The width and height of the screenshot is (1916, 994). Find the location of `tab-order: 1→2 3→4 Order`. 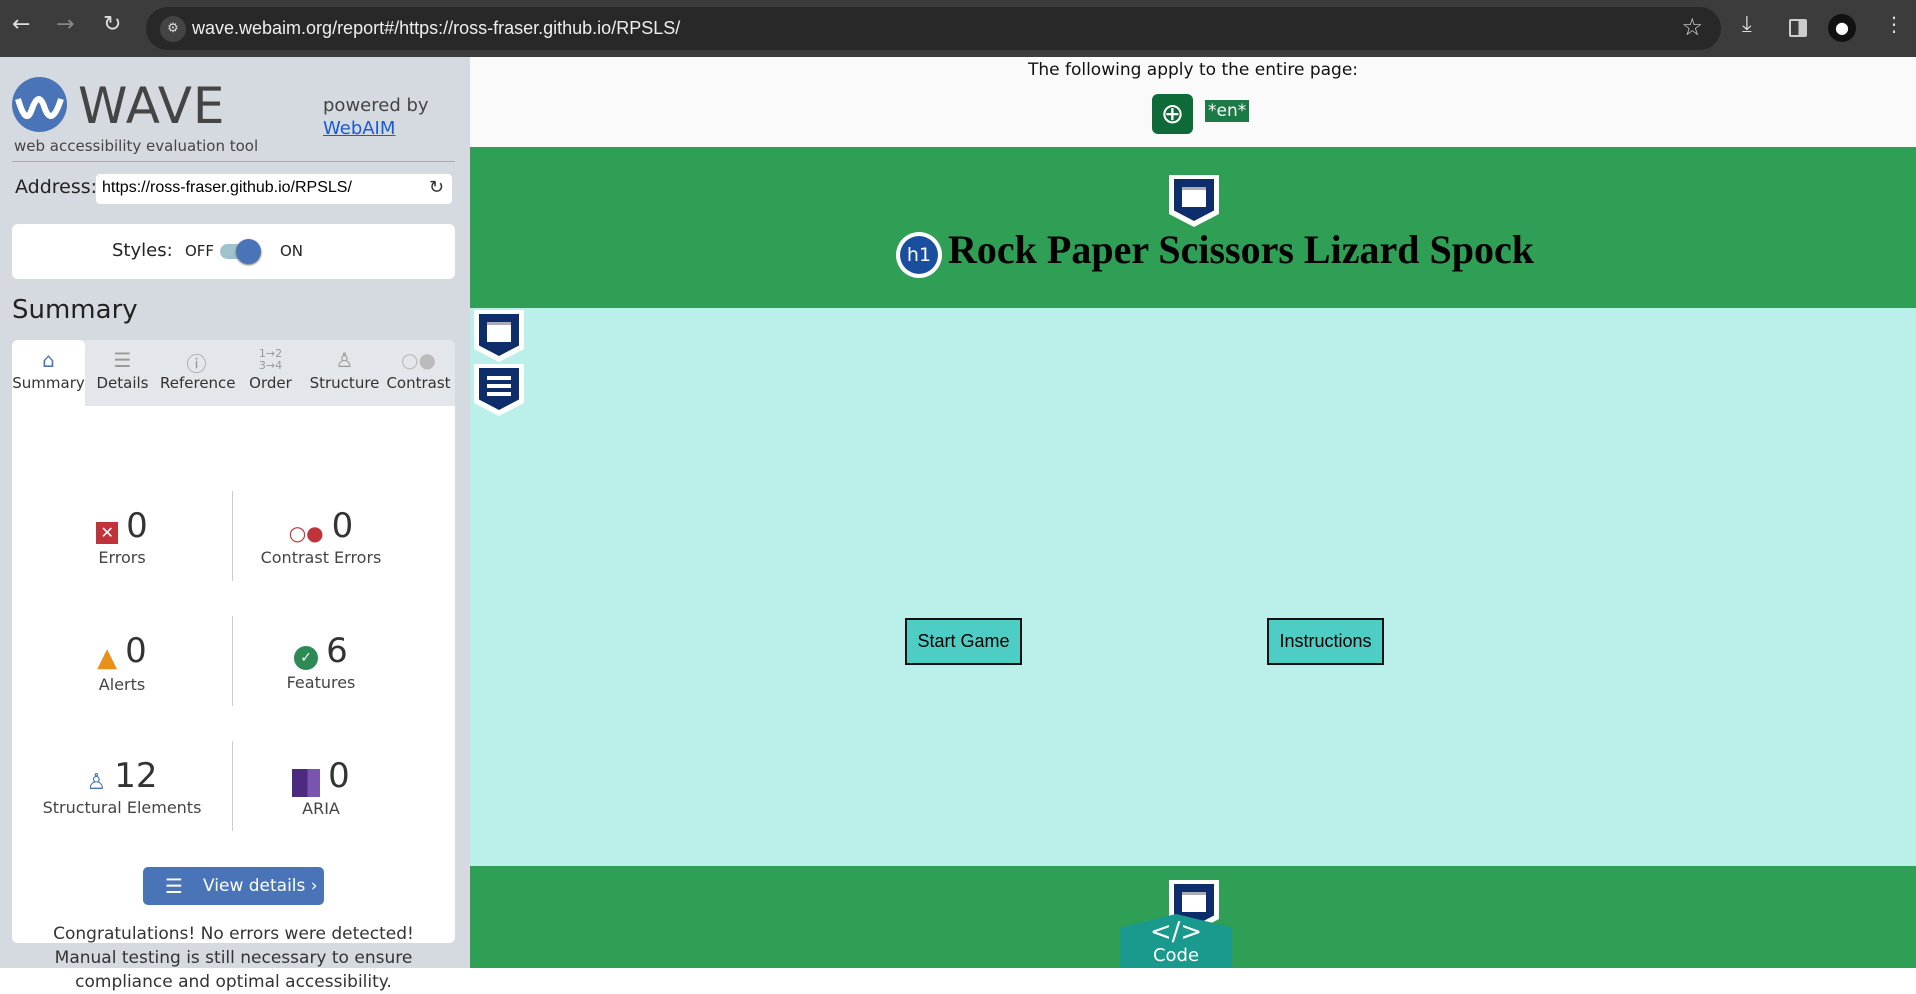

tab-order: 1→2 3→4 Order is located at coordinates (270, 373).